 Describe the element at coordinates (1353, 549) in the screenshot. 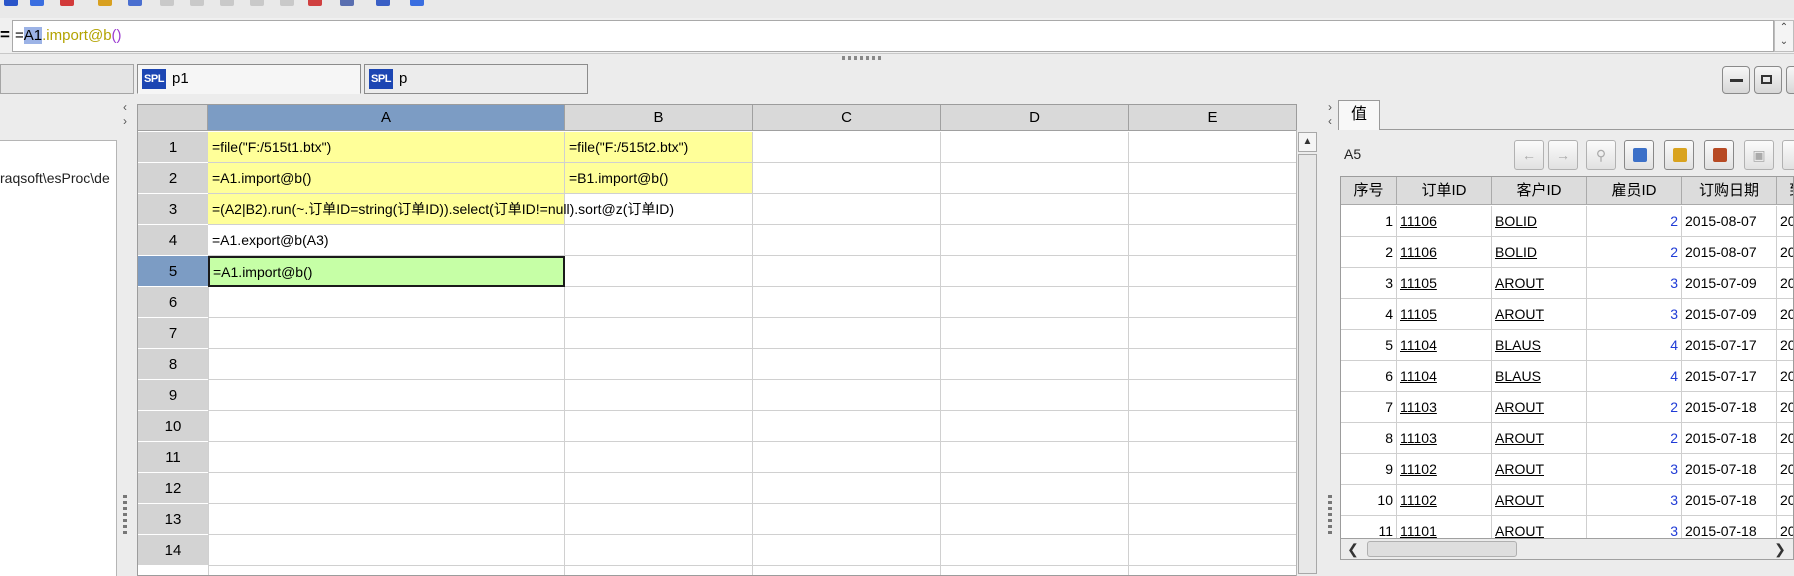

I see `chevron-left-icon: ❮` at that location.